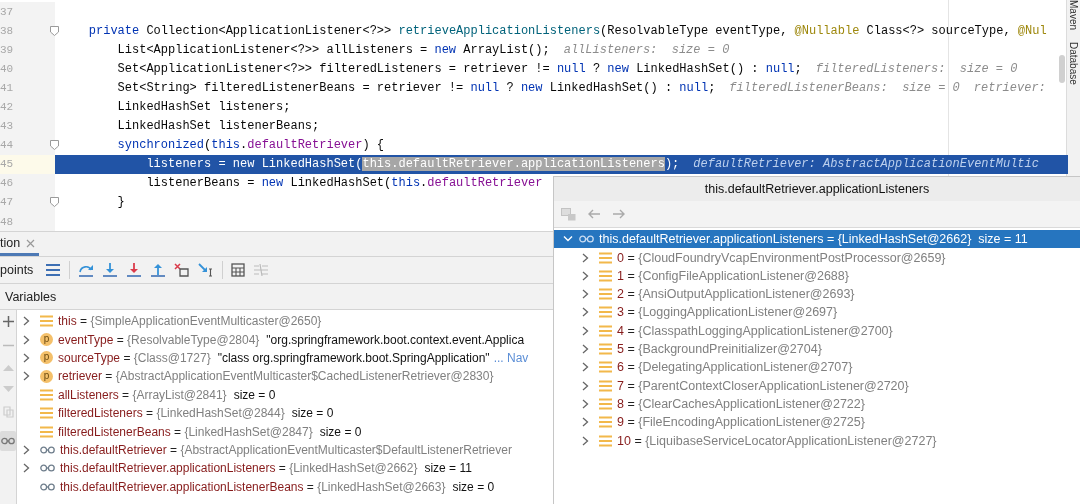 The image size is (1080, 504). What do you see at coordinates (7, 68) in the screenshot?
I see `line-number: 40` at bounding box center [7, 68].